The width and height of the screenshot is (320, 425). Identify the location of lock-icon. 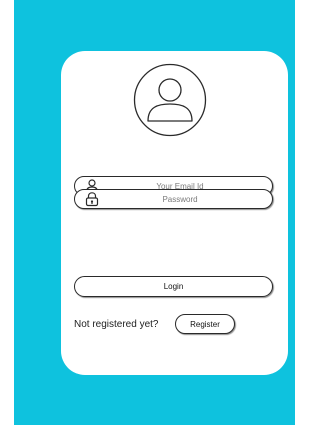
(92, 199).